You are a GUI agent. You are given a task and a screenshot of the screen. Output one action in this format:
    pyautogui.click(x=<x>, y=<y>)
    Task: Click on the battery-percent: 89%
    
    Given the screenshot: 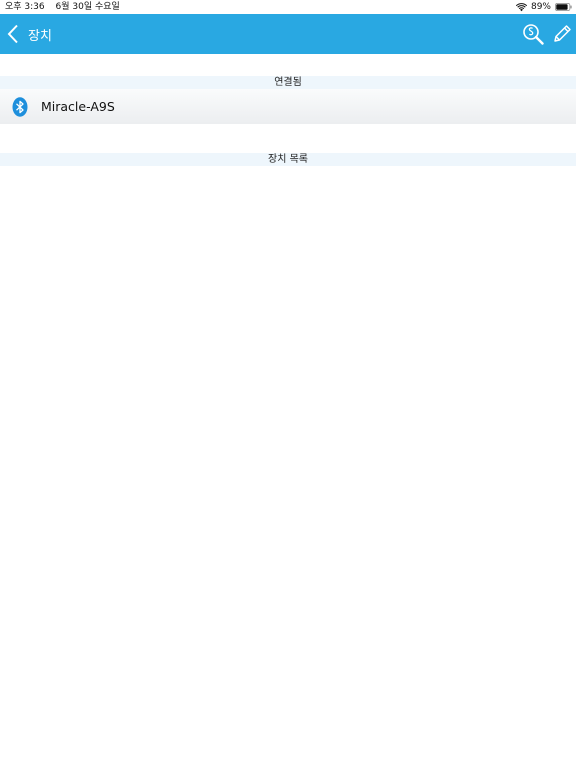 What is the action you would take?
    pyautogui.click(x=540, y=7)
    